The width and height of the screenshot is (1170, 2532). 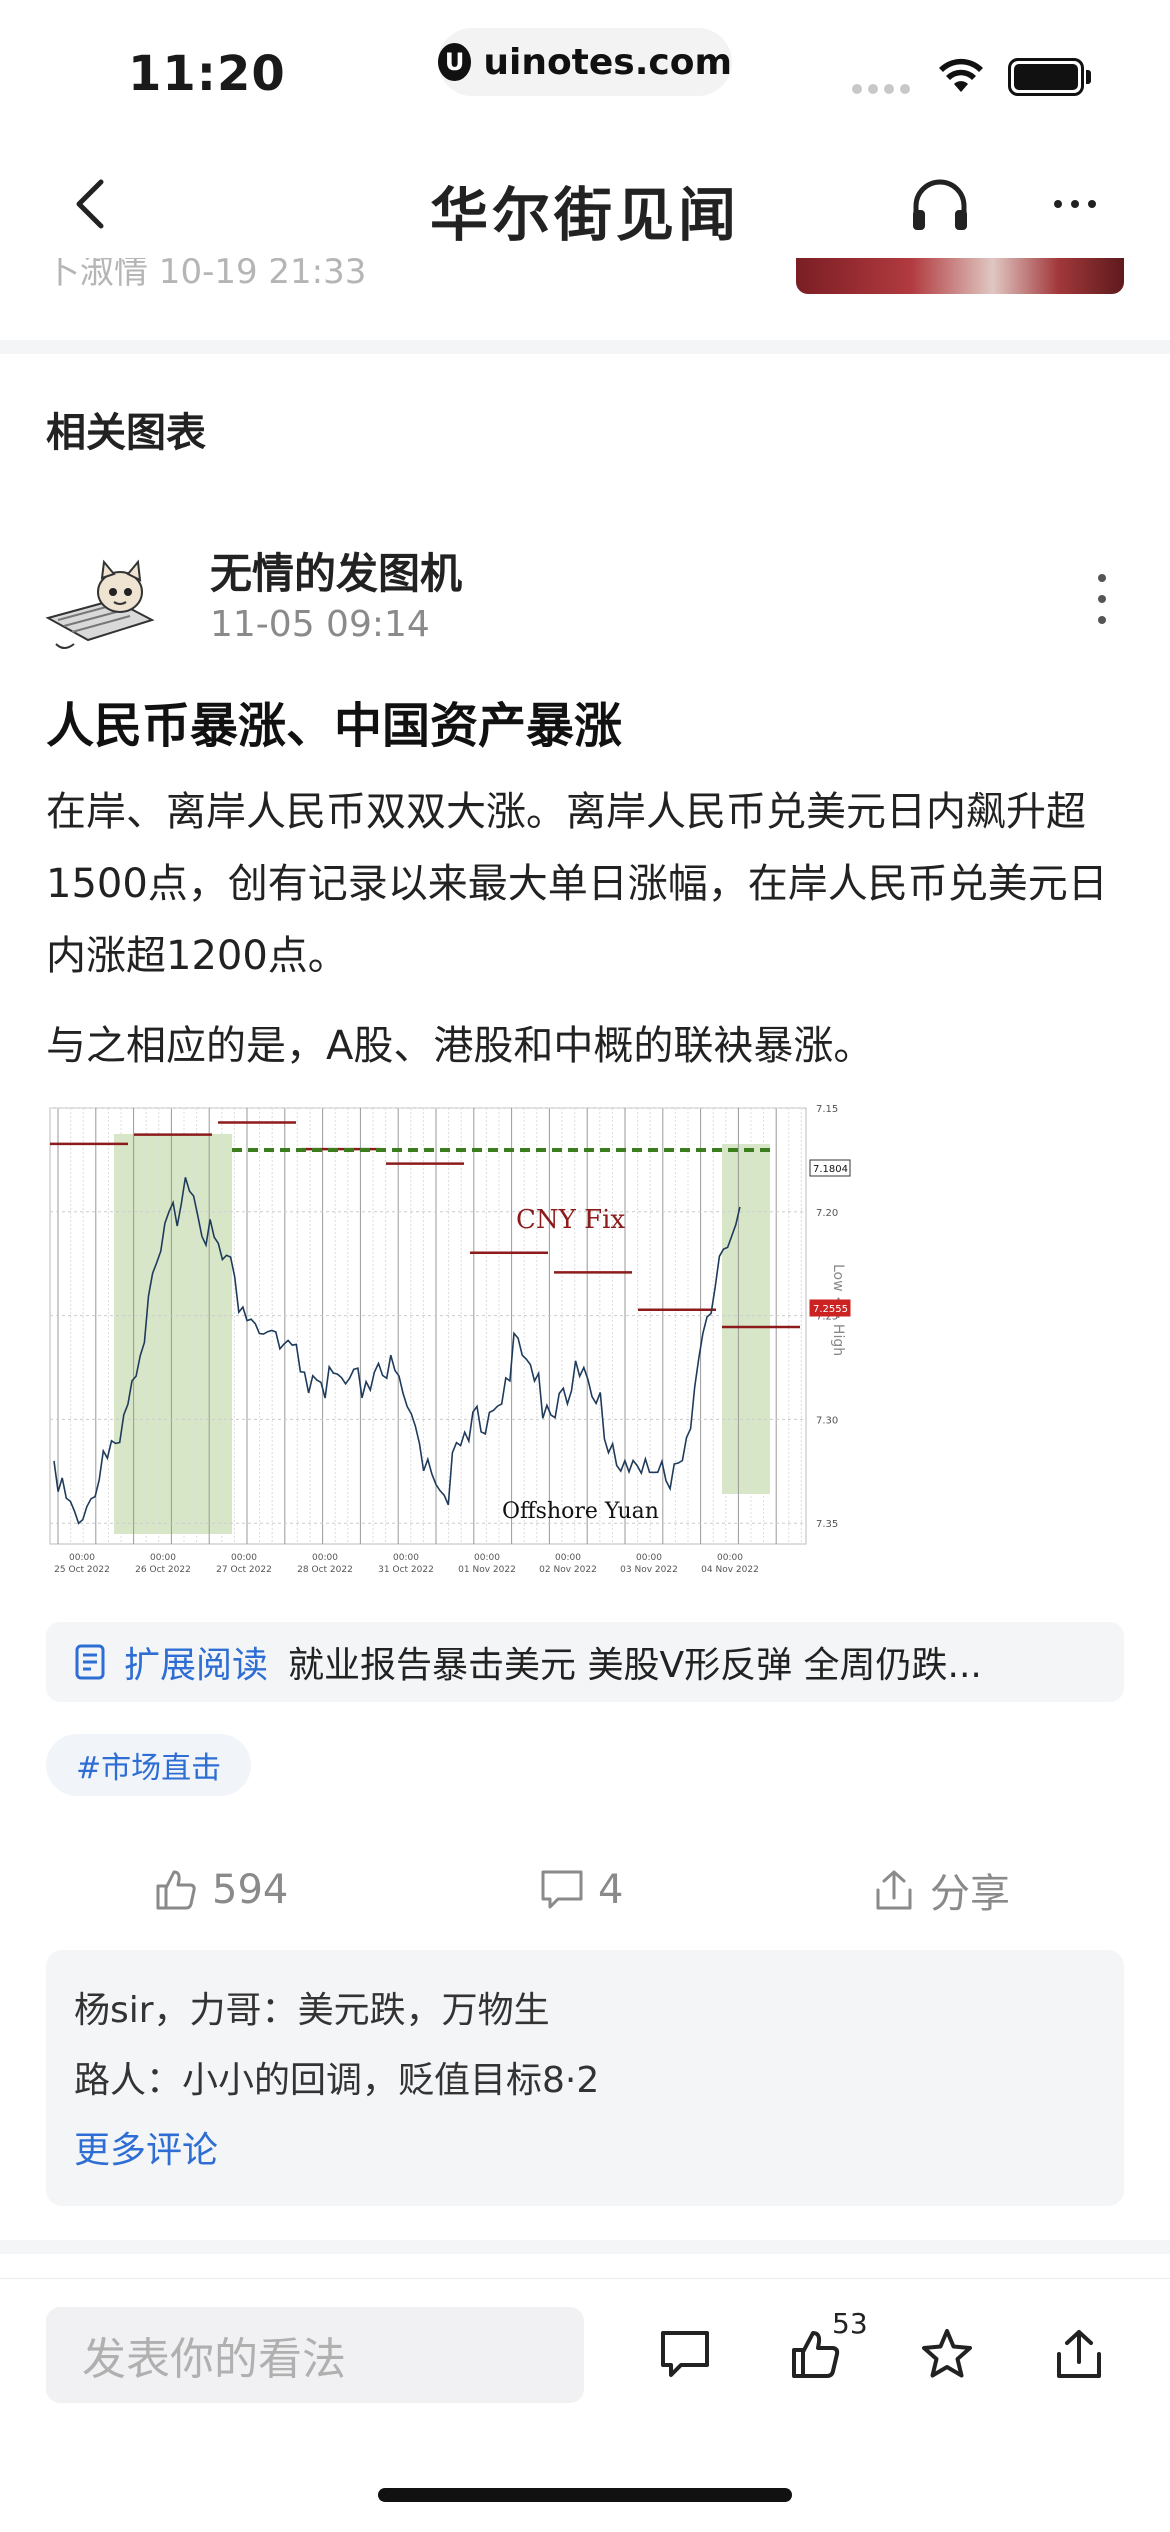 What do you see at coordinates (827, 1213) in the screenshot?
I see `y-tick-label: 7.20` at bounding box center [827, 1213].